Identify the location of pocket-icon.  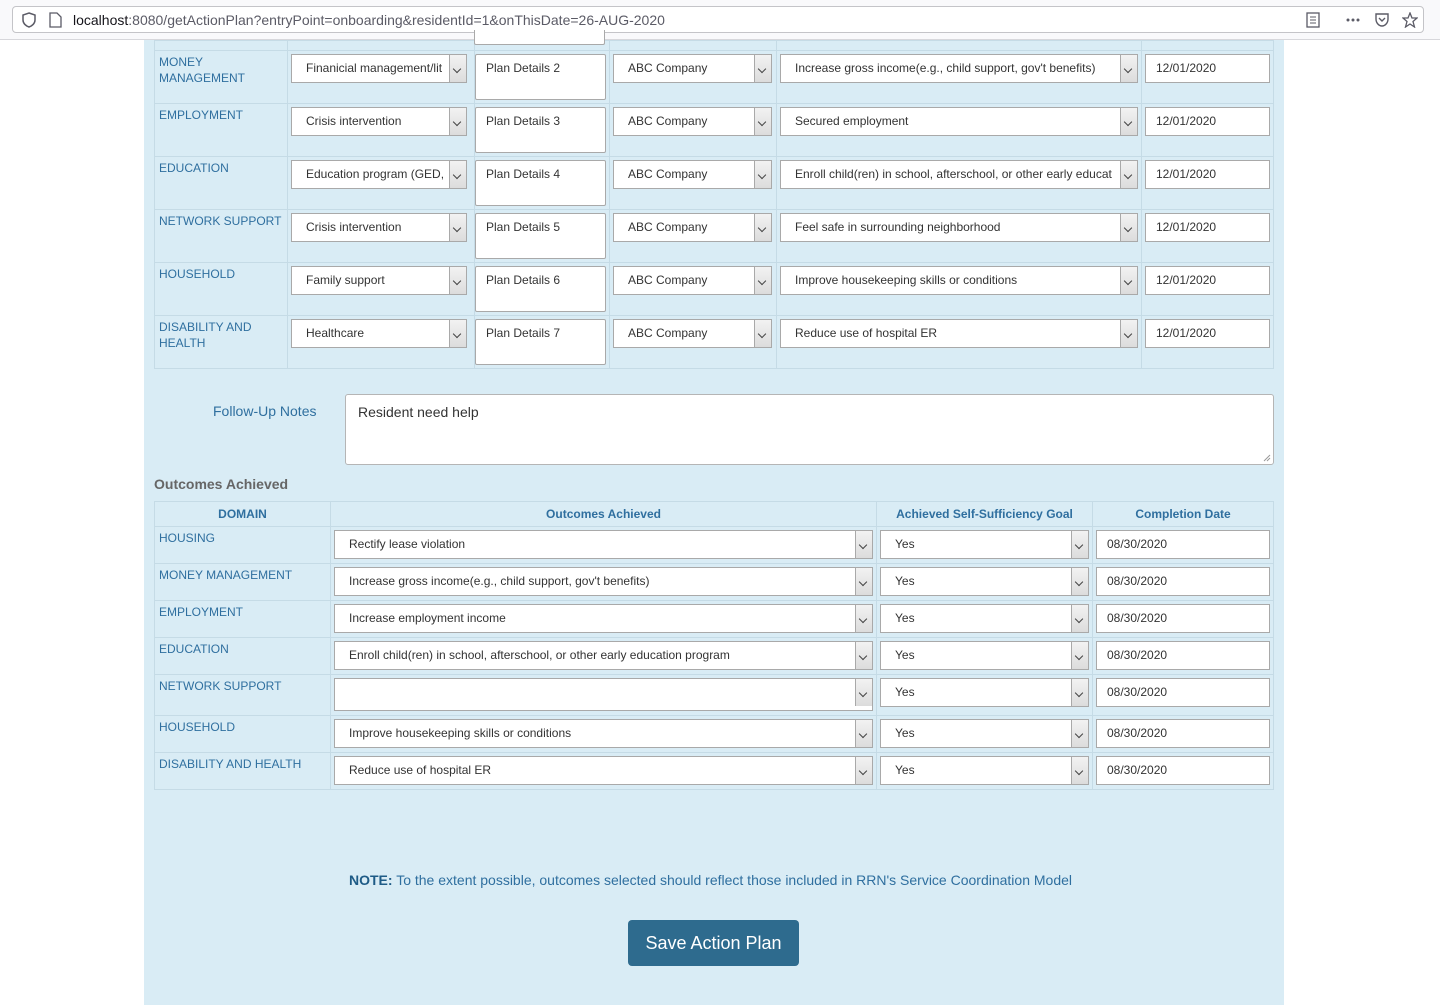
(1382, 20).